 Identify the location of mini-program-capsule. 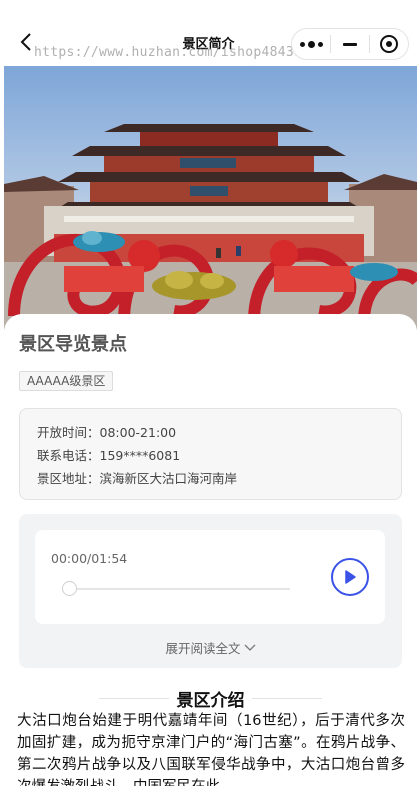
(350, 44).